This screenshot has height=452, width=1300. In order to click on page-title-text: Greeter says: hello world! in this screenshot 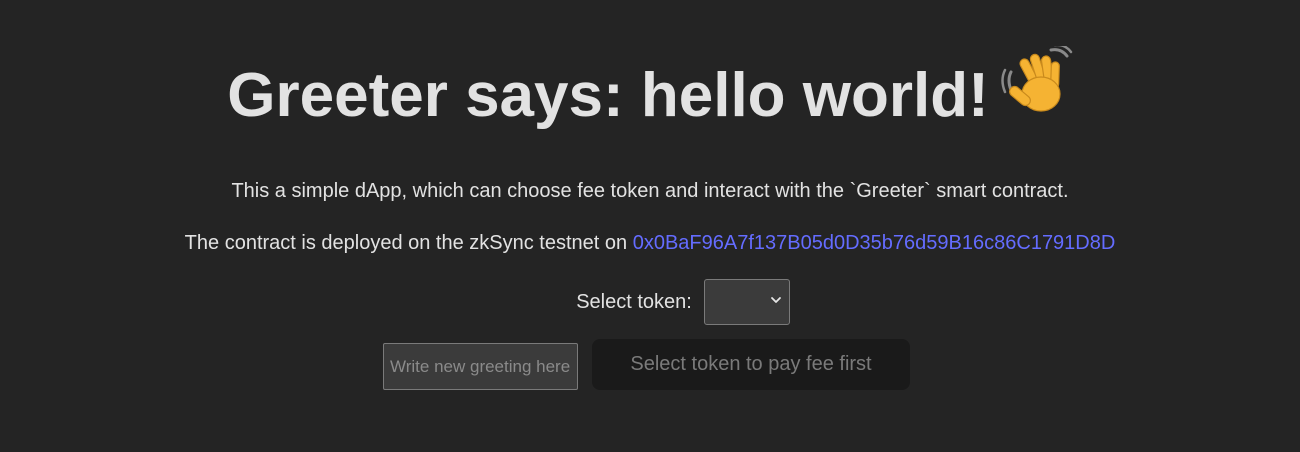, I will do `click(608, 95)`.